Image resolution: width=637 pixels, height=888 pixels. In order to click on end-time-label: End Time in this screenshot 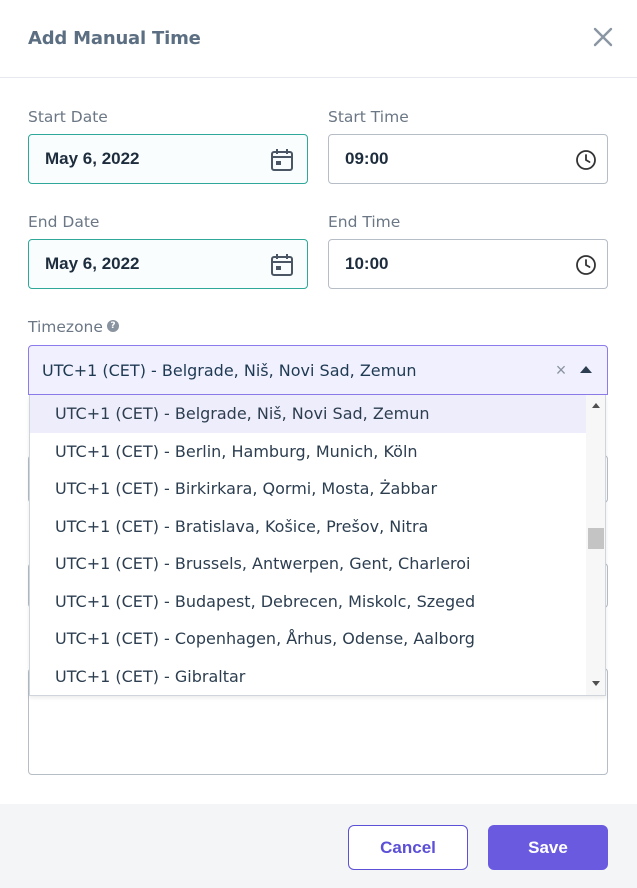, I will do `click(364, 222)`.